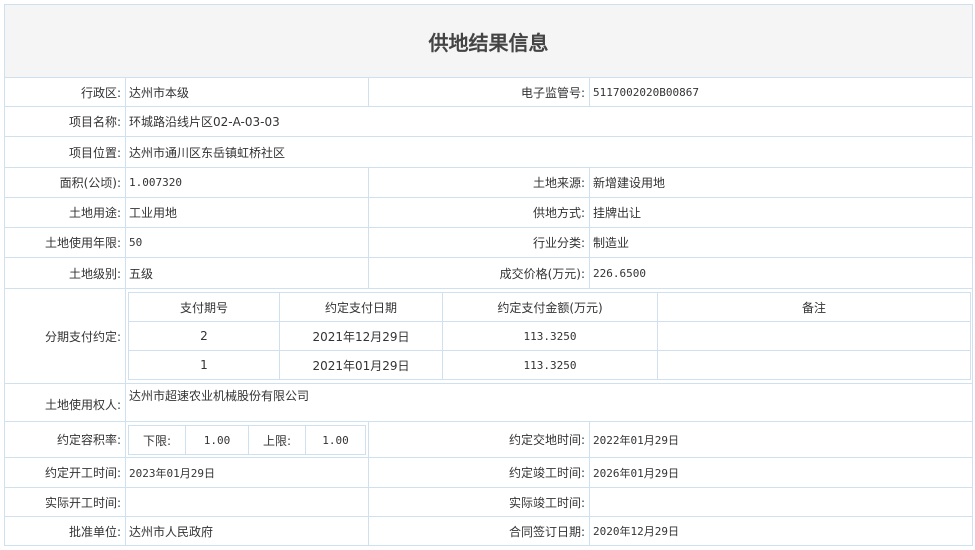 The image size is (975, 550). I want to click on district-label: 行政区:, so click(65, 92).